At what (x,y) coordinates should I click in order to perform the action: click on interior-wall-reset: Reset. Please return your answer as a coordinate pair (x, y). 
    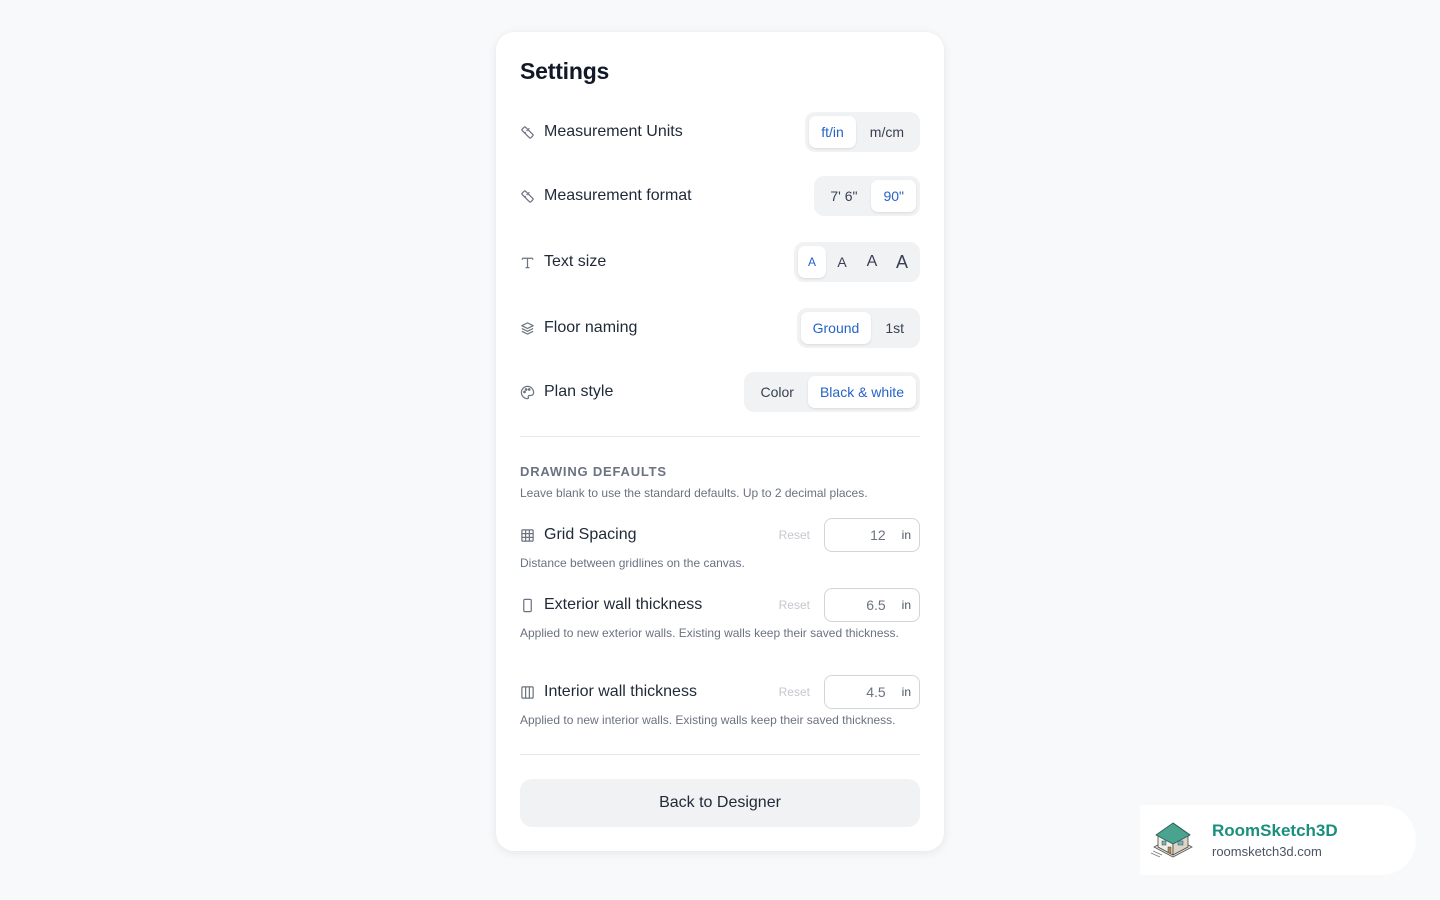
    Looking at the image, I should click on (794, 692).